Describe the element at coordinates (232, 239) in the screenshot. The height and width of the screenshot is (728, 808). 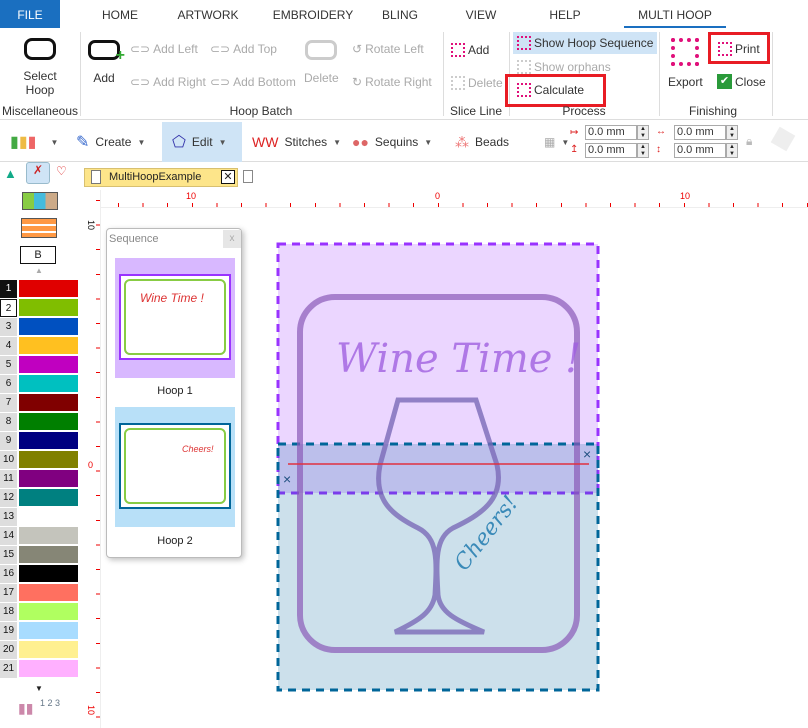
I see `sequence-close-button: x` at that location.